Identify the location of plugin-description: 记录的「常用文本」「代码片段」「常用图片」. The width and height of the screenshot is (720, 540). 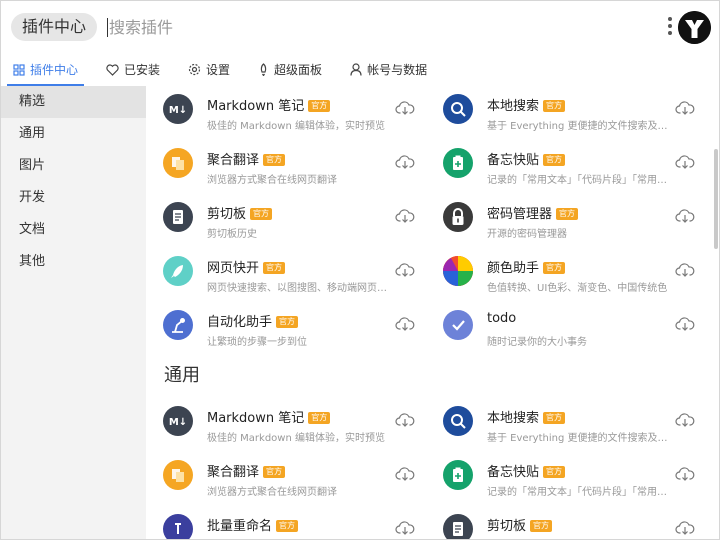
(579, 180).